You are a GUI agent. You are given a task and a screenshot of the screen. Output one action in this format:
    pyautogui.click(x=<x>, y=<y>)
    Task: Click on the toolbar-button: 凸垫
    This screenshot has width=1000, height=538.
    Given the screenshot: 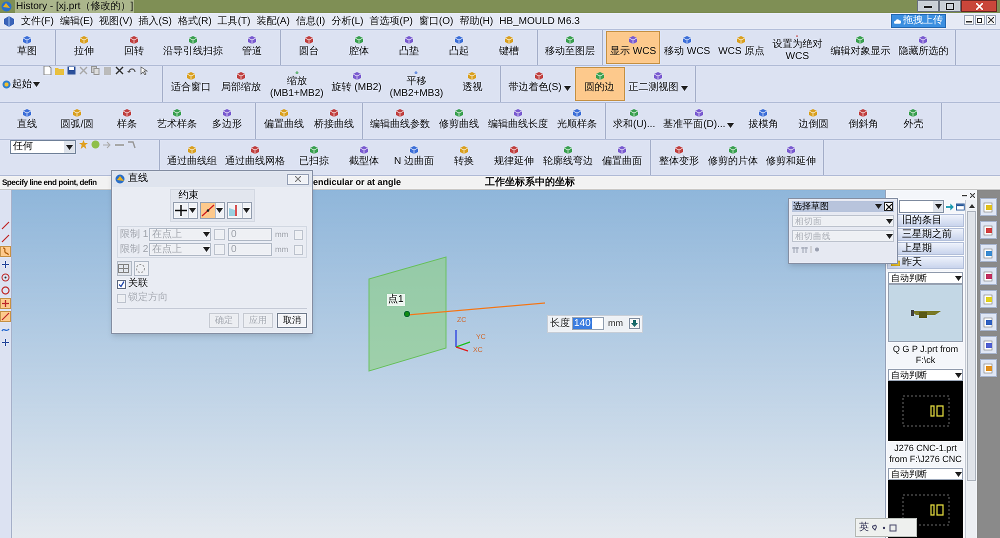 What is the action you would take?
    pyautogui.click(x=409, y=47)
    